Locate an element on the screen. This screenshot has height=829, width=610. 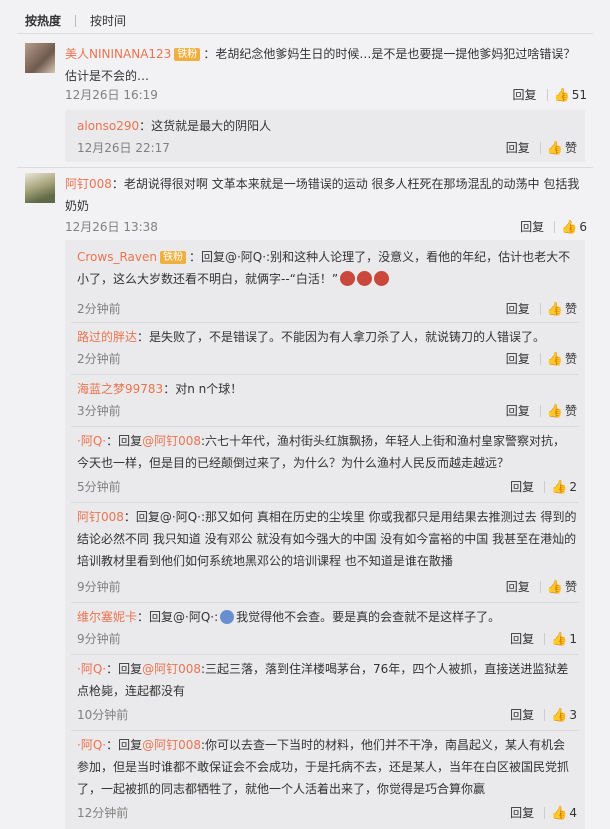
sort-by-time-tab: 按时间 is located at coordinates (108, 20).